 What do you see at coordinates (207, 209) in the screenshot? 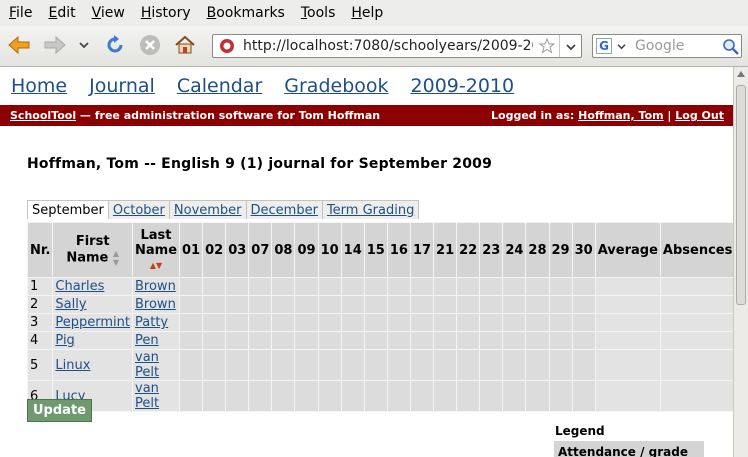
I see `tab-november: November` at bounding box center [207, 209].